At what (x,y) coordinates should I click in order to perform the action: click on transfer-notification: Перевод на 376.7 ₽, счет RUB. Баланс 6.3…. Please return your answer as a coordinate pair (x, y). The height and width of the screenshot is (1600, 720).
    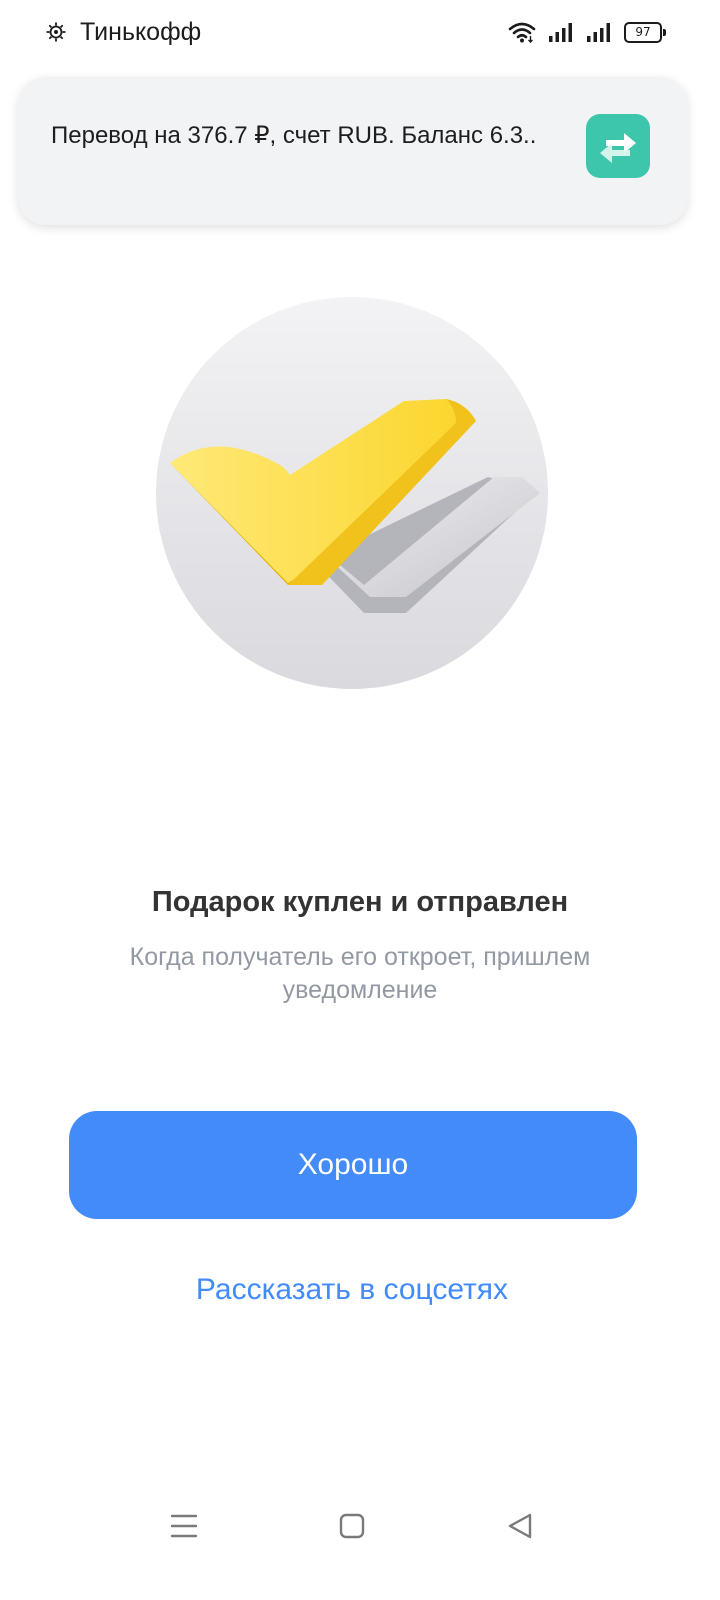
    Looking at the image, I should click on (353, 151).